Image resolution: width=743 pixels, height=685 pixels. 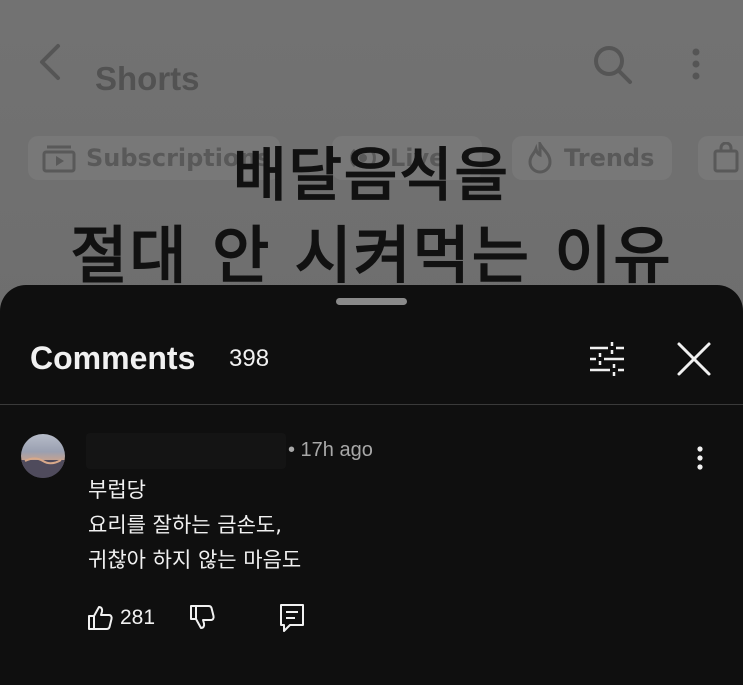 What do you see at coordinates (100, 618) in the screenshot?
I see `thumbs-up-icon` at bounding box center [100, 618].